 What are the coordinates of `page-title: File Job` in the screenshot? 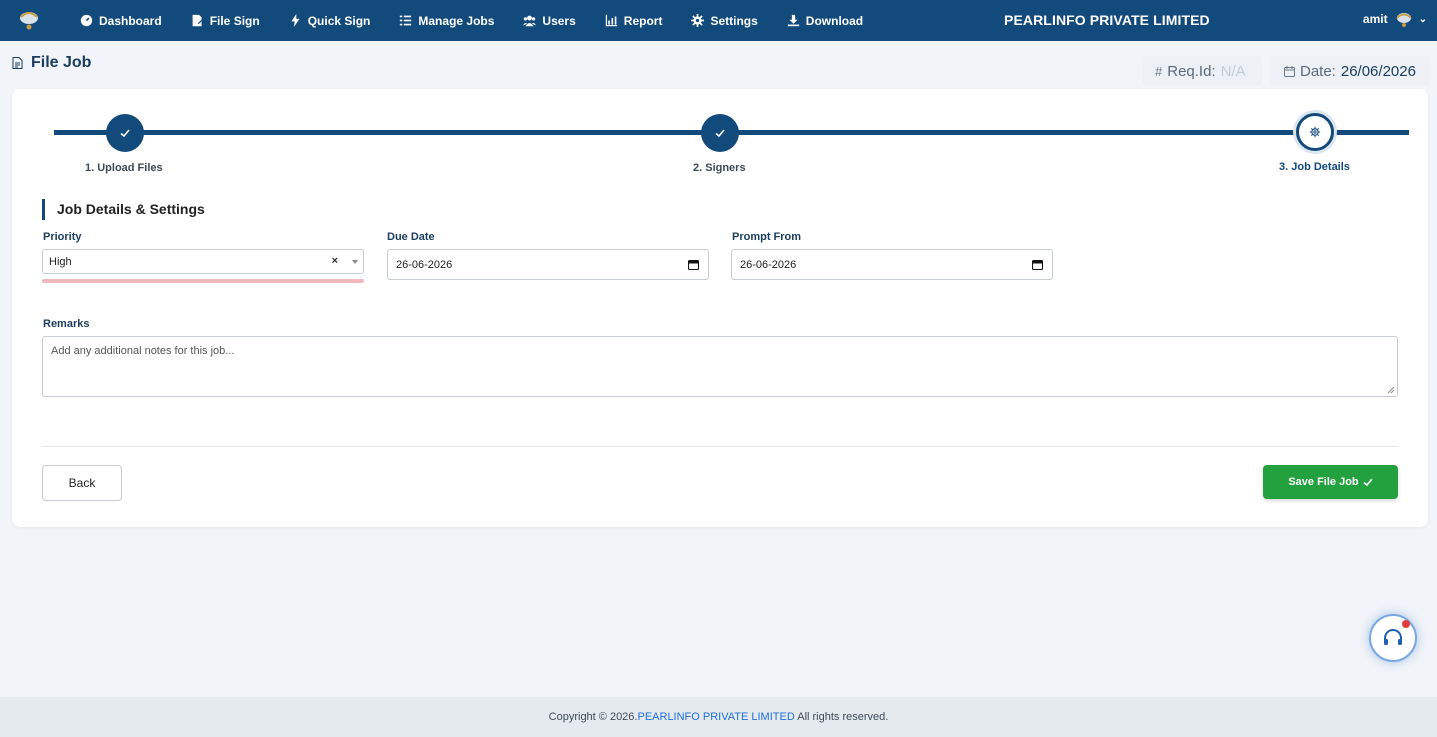 It's located at (51, 63).